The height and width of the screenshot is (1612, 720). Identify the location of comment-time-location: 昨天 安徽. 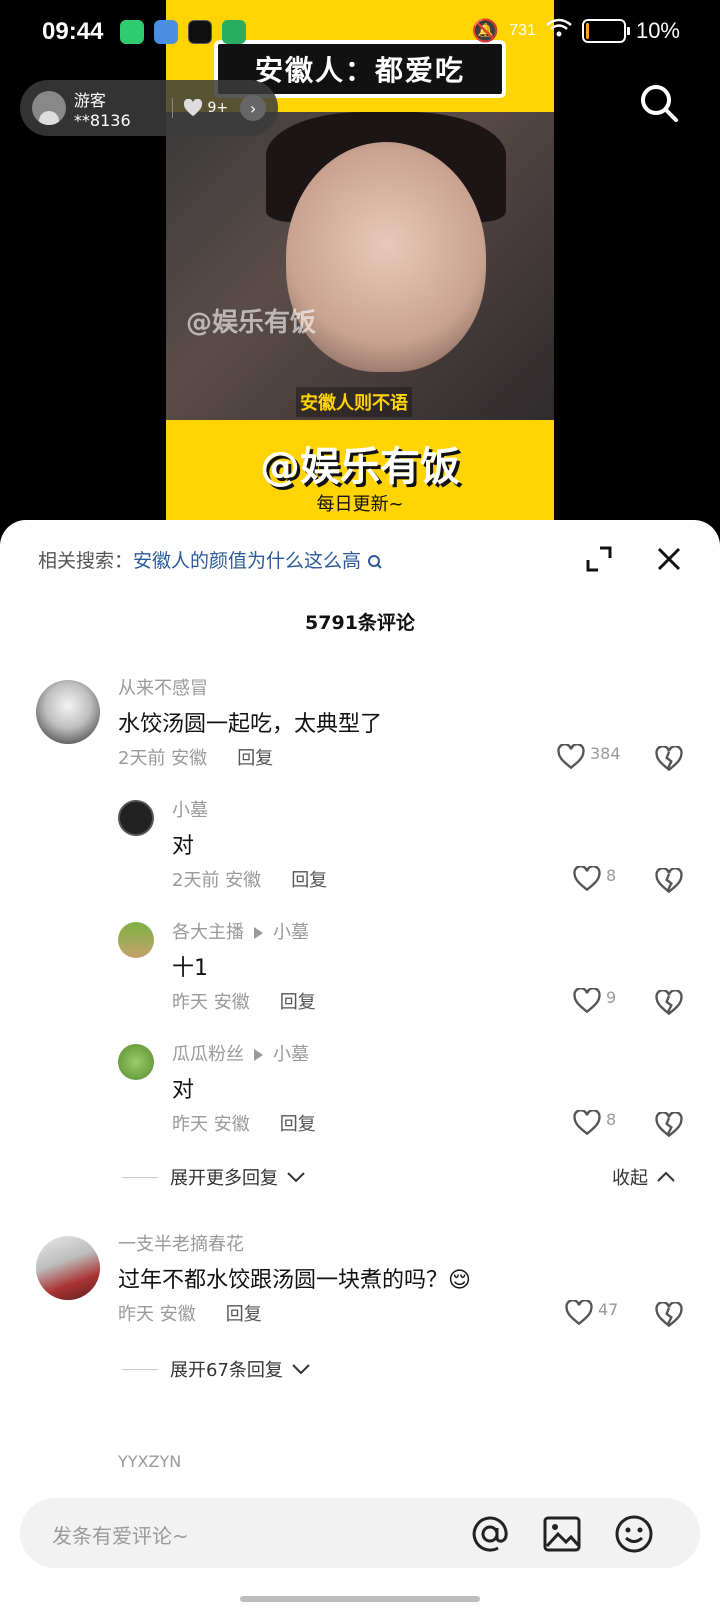
(157, 1314).